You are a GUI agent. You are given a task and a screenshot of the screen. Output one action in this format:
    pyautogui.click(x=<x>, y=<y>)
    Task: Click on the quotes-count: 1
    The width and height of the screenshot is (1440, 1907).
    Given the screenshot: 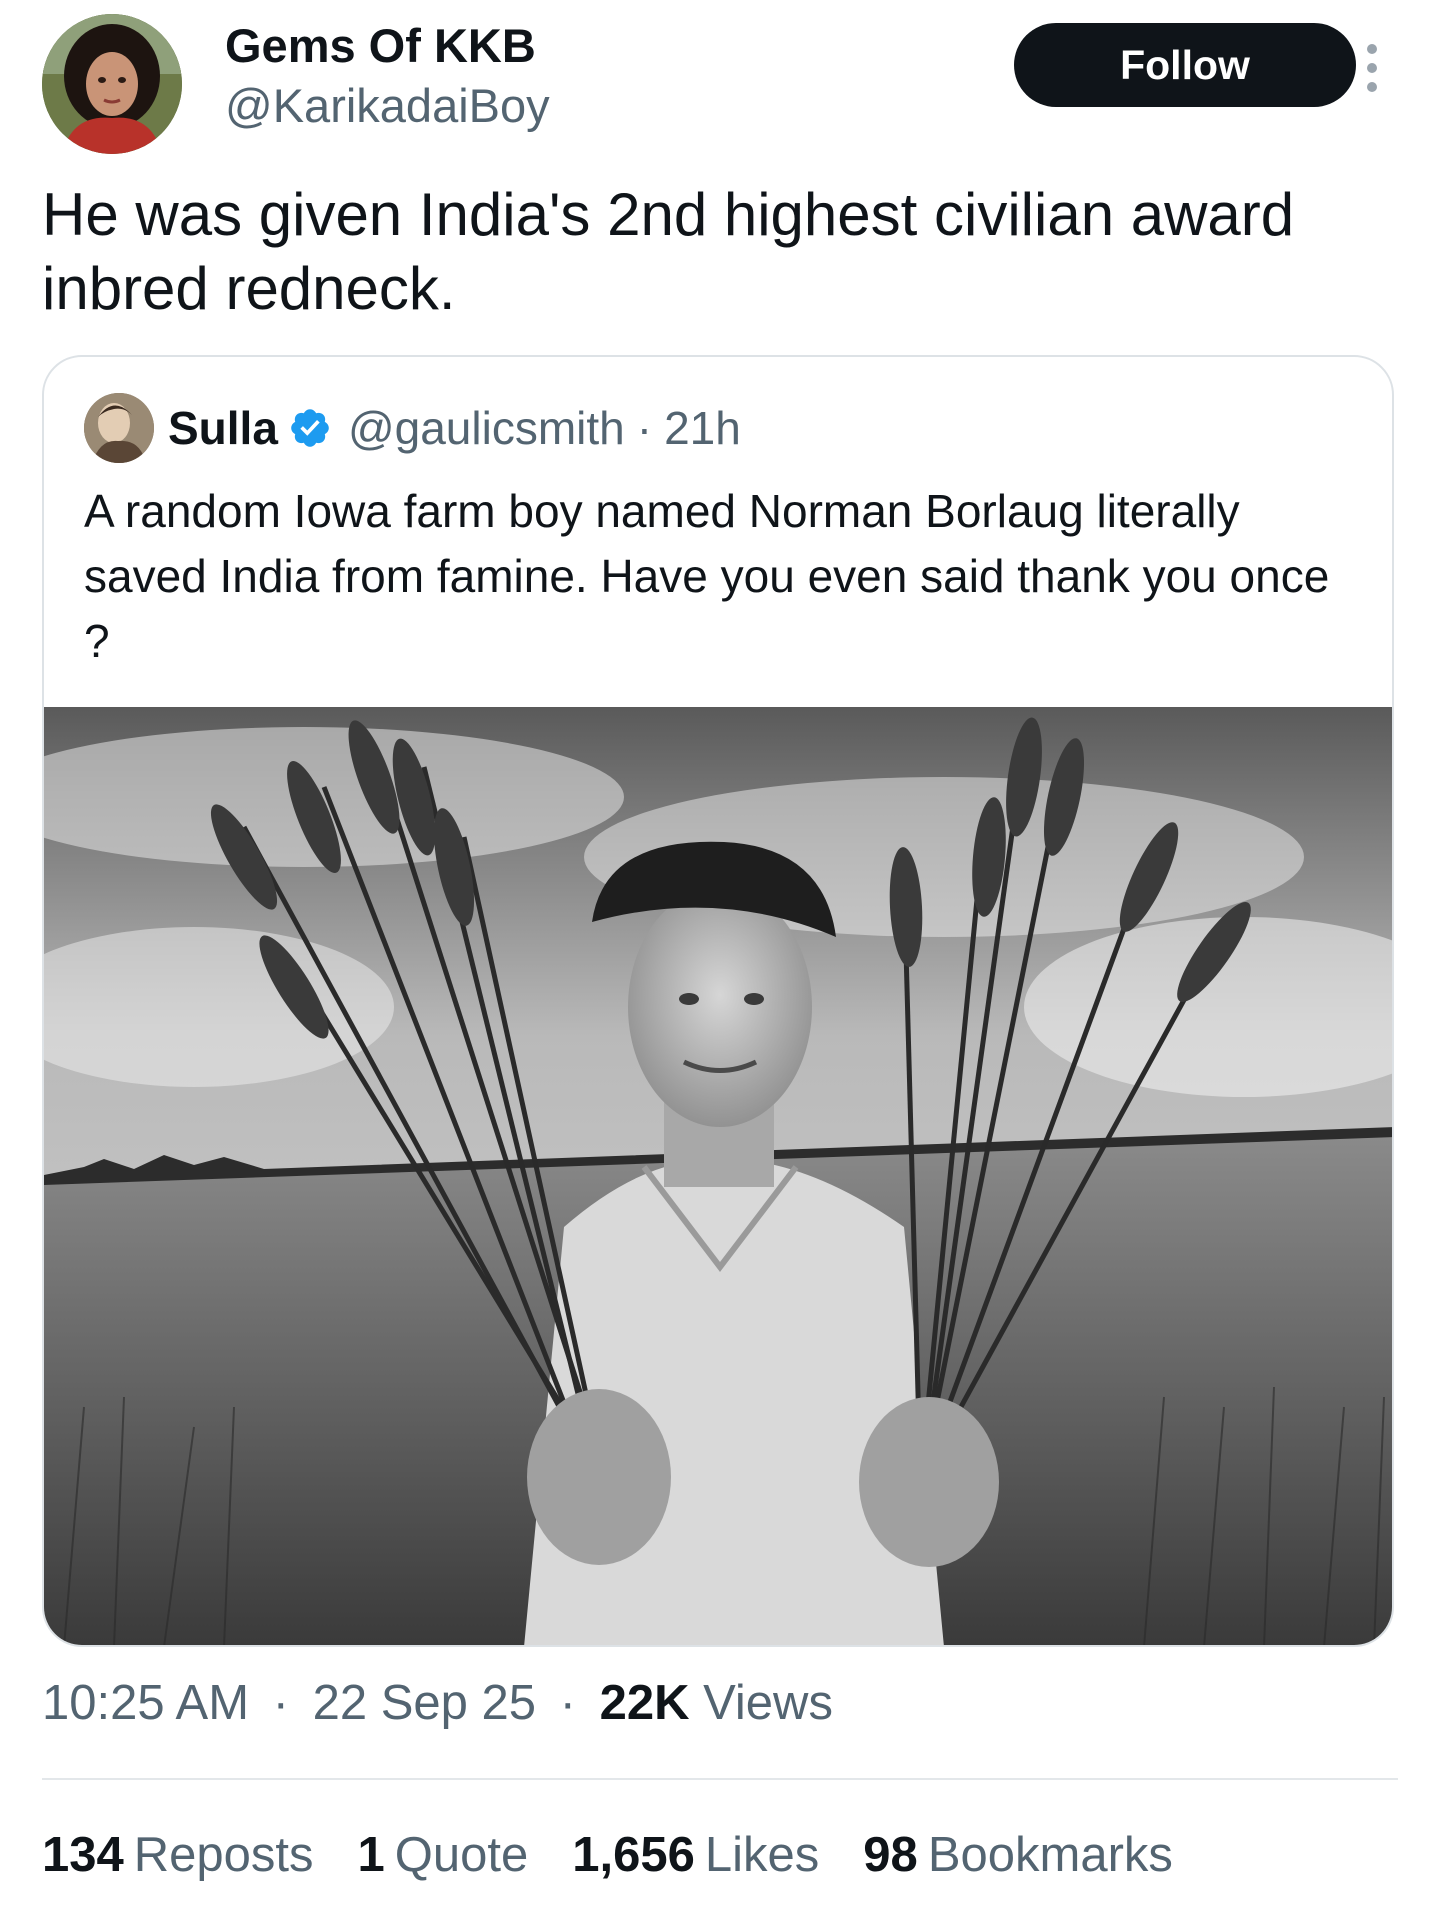 What is the action you would take?
    pyautogui.click(x=371, y=1855)
    